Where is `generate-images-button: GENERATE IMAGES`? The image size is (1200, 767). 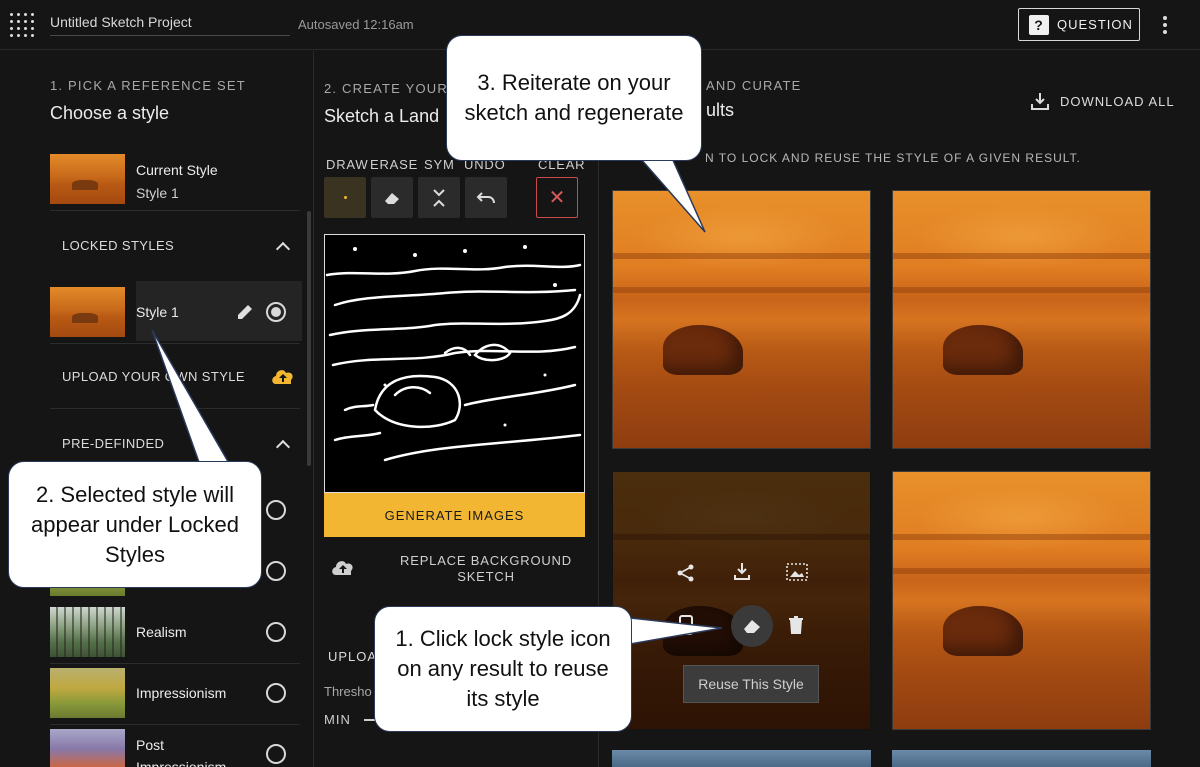
generate-images-button: GENERATE IMAGES is located at coordinates (454, 515).